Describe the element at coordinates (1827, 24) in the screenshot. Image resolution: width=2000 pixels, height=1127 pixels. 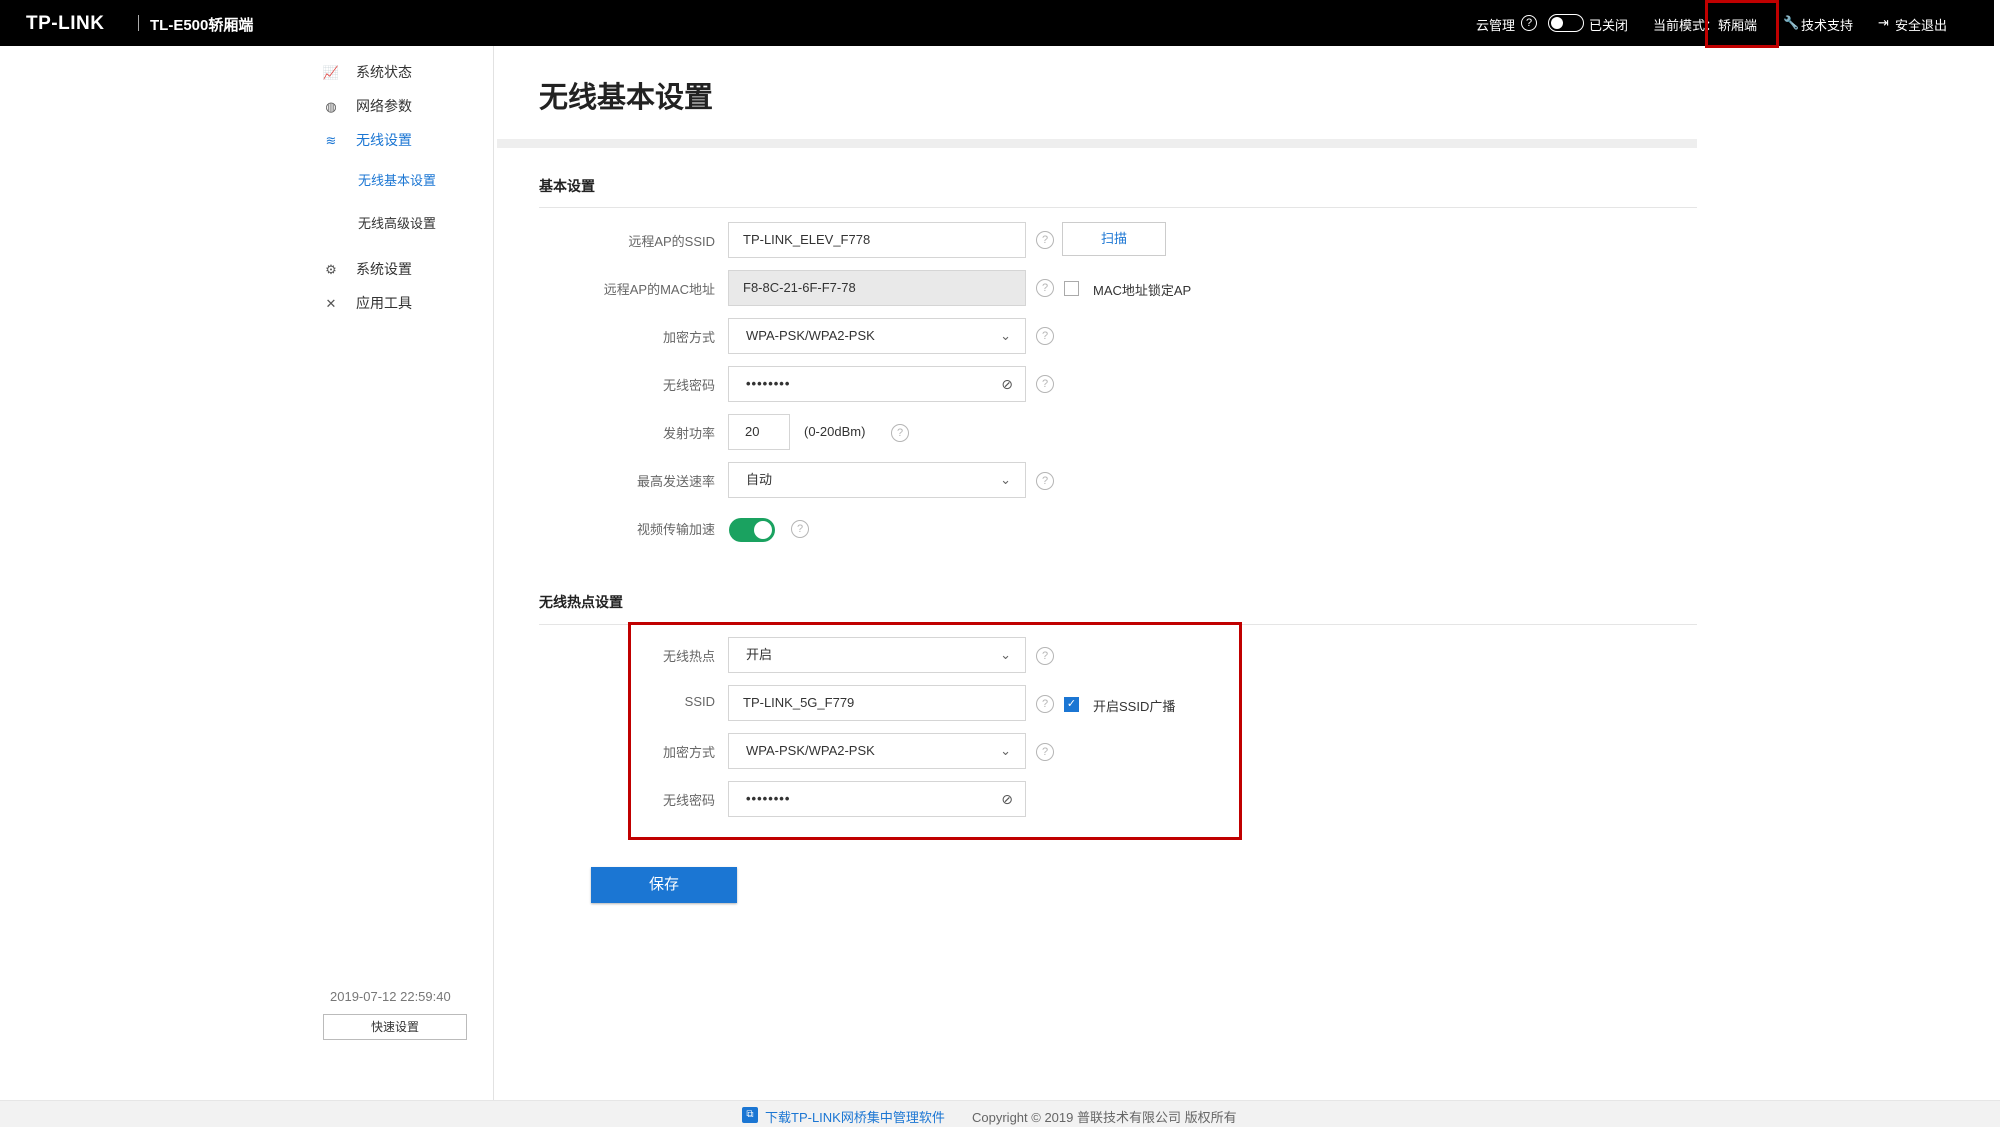
I see `tech-support-link: 技术支持` at that location.